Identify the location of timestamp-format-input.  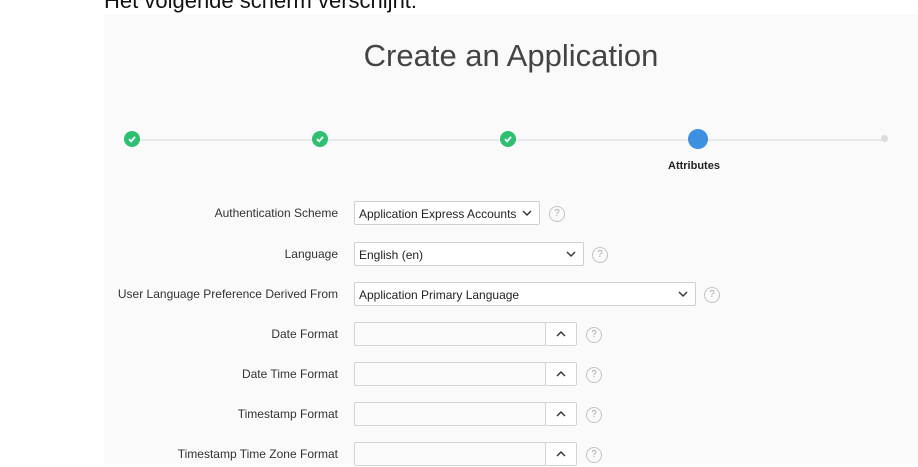
(450, 414).